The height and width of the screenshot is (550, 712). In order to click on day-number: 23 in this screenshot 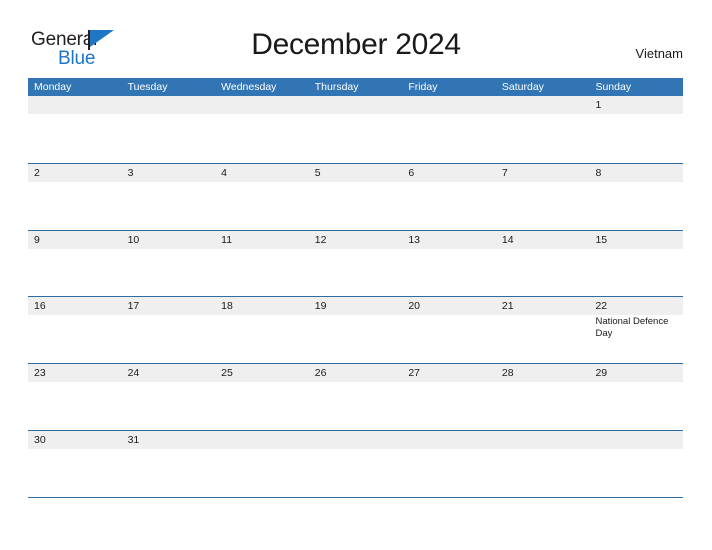, I will do `click(40, 373)`.